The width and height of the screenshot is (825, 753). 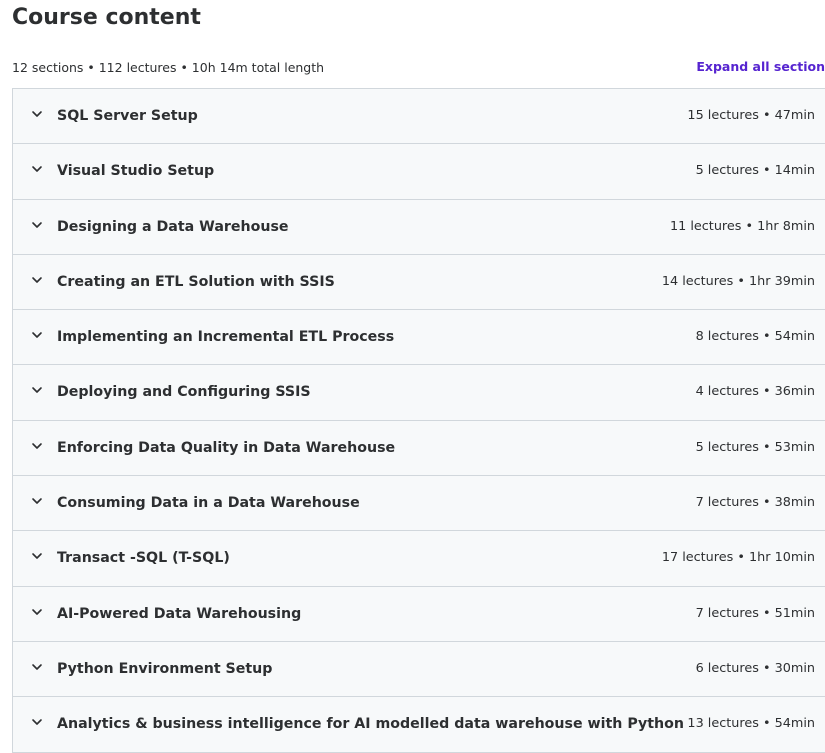 What do you see at coordinates (106, 17) in the screenshot?
I see `page-title: Course content` at bounding box center [106, 17].